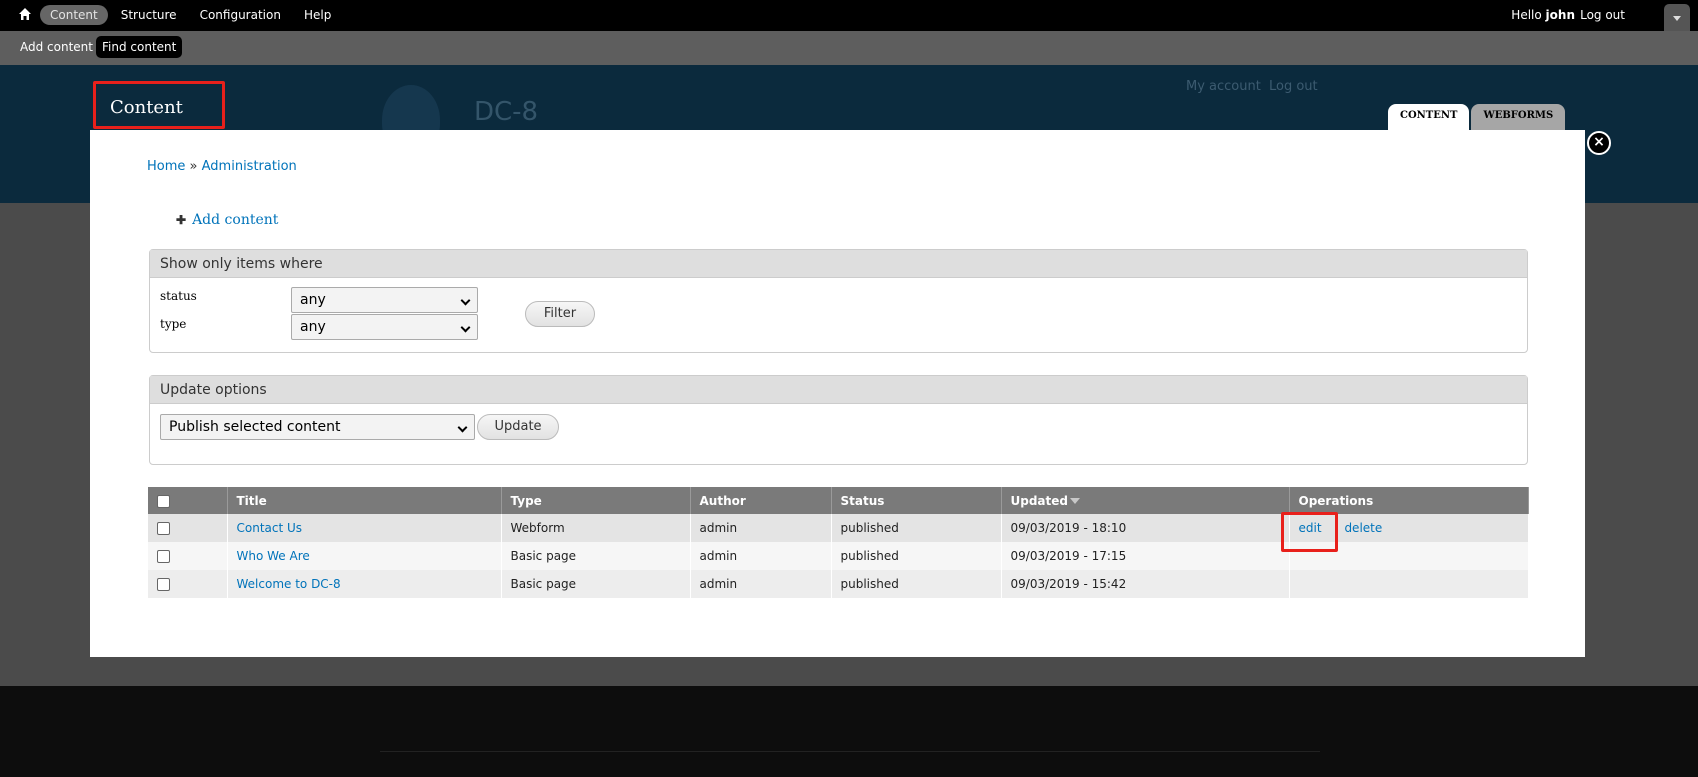 Image resolution: width=1698 pixels, height=777 pixels. I want to click on status-select-value: any, so click(313, 300).